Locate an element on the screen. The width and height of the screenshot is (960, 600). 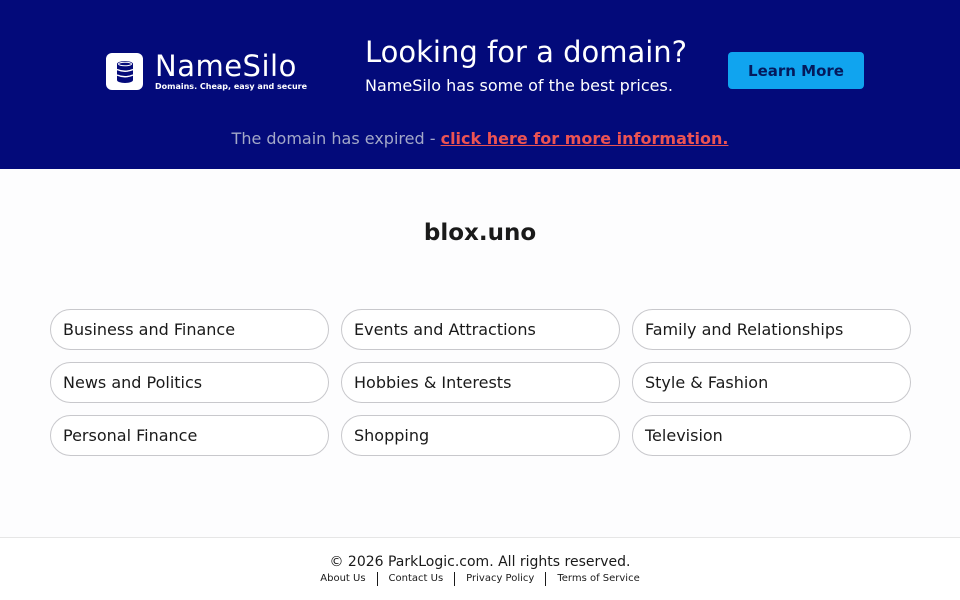
logo-text: NameSilo Domains. Cheap, easy and secure is located at coordinates (231, 71).